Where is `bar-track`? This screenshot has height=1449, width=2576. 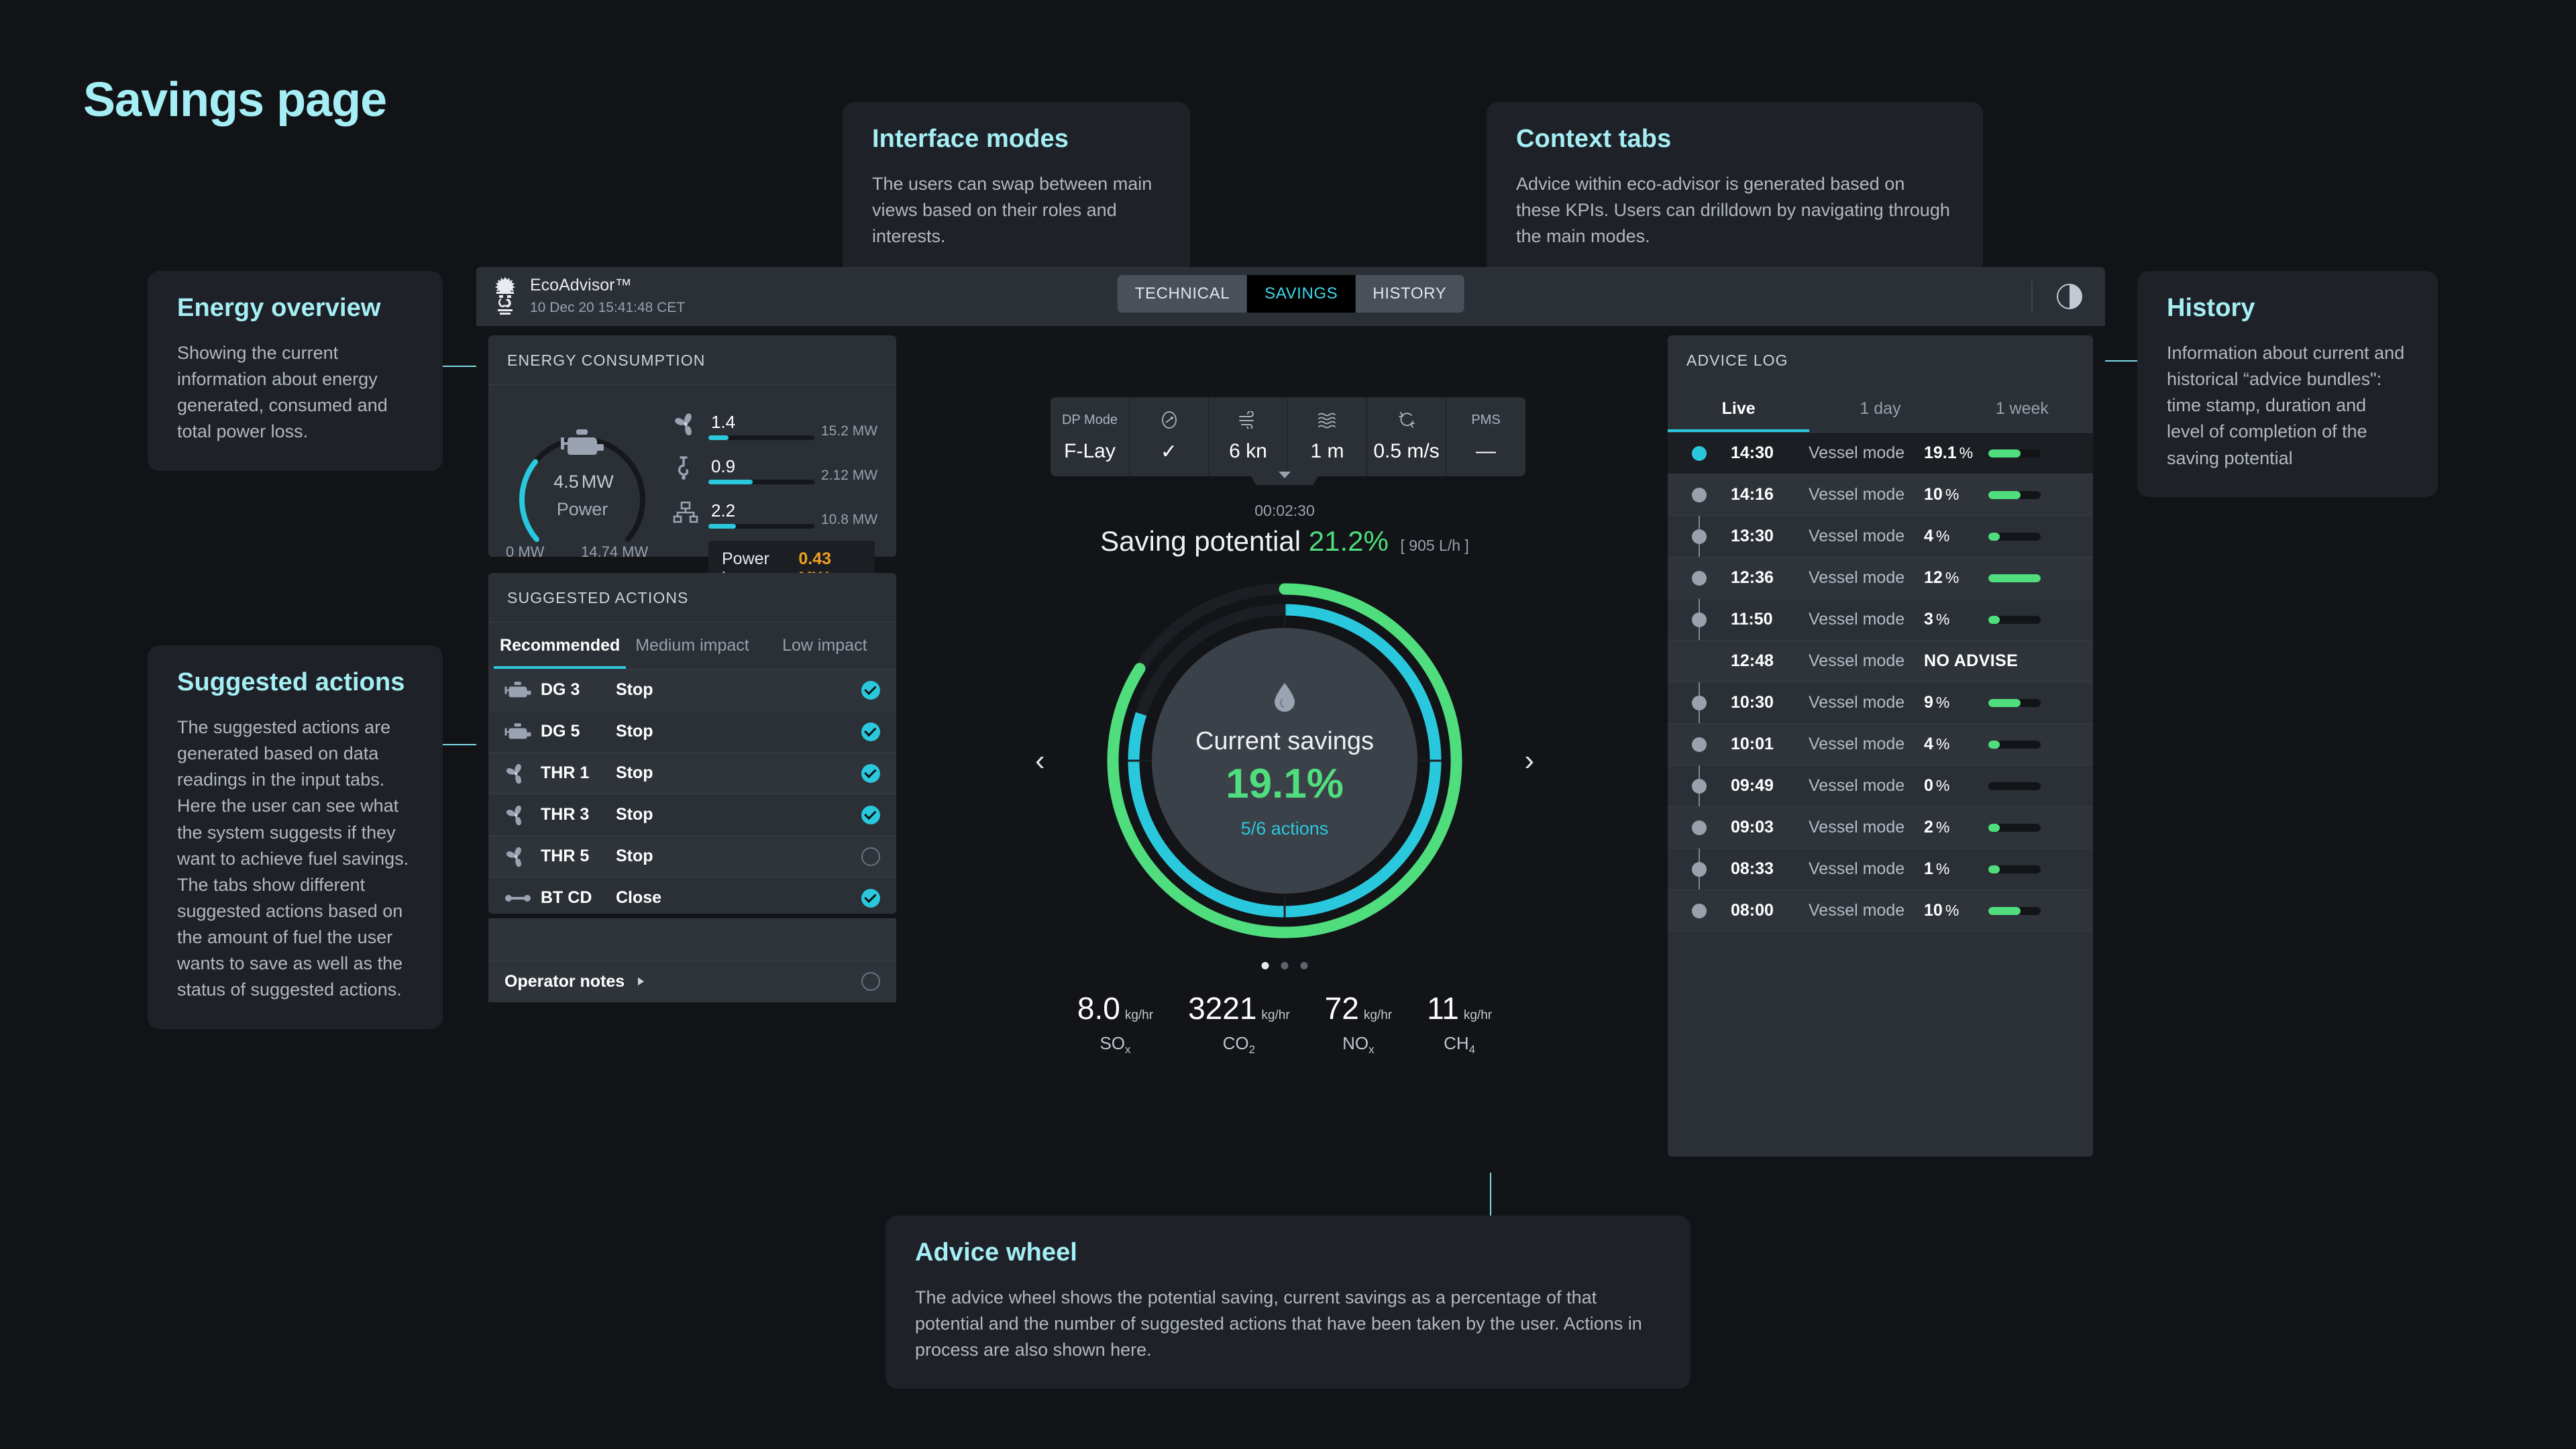
bar-track is located at coordinates (761, 437).